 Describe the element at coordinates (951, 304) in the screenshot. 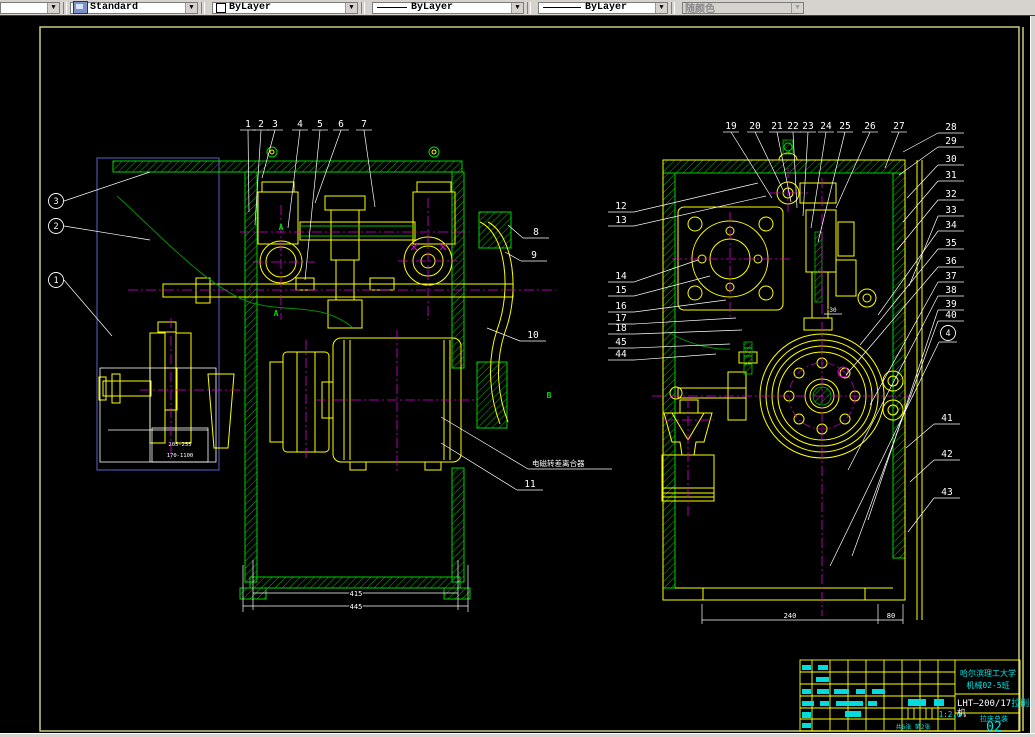

I see `callout-label: 39` at that location.